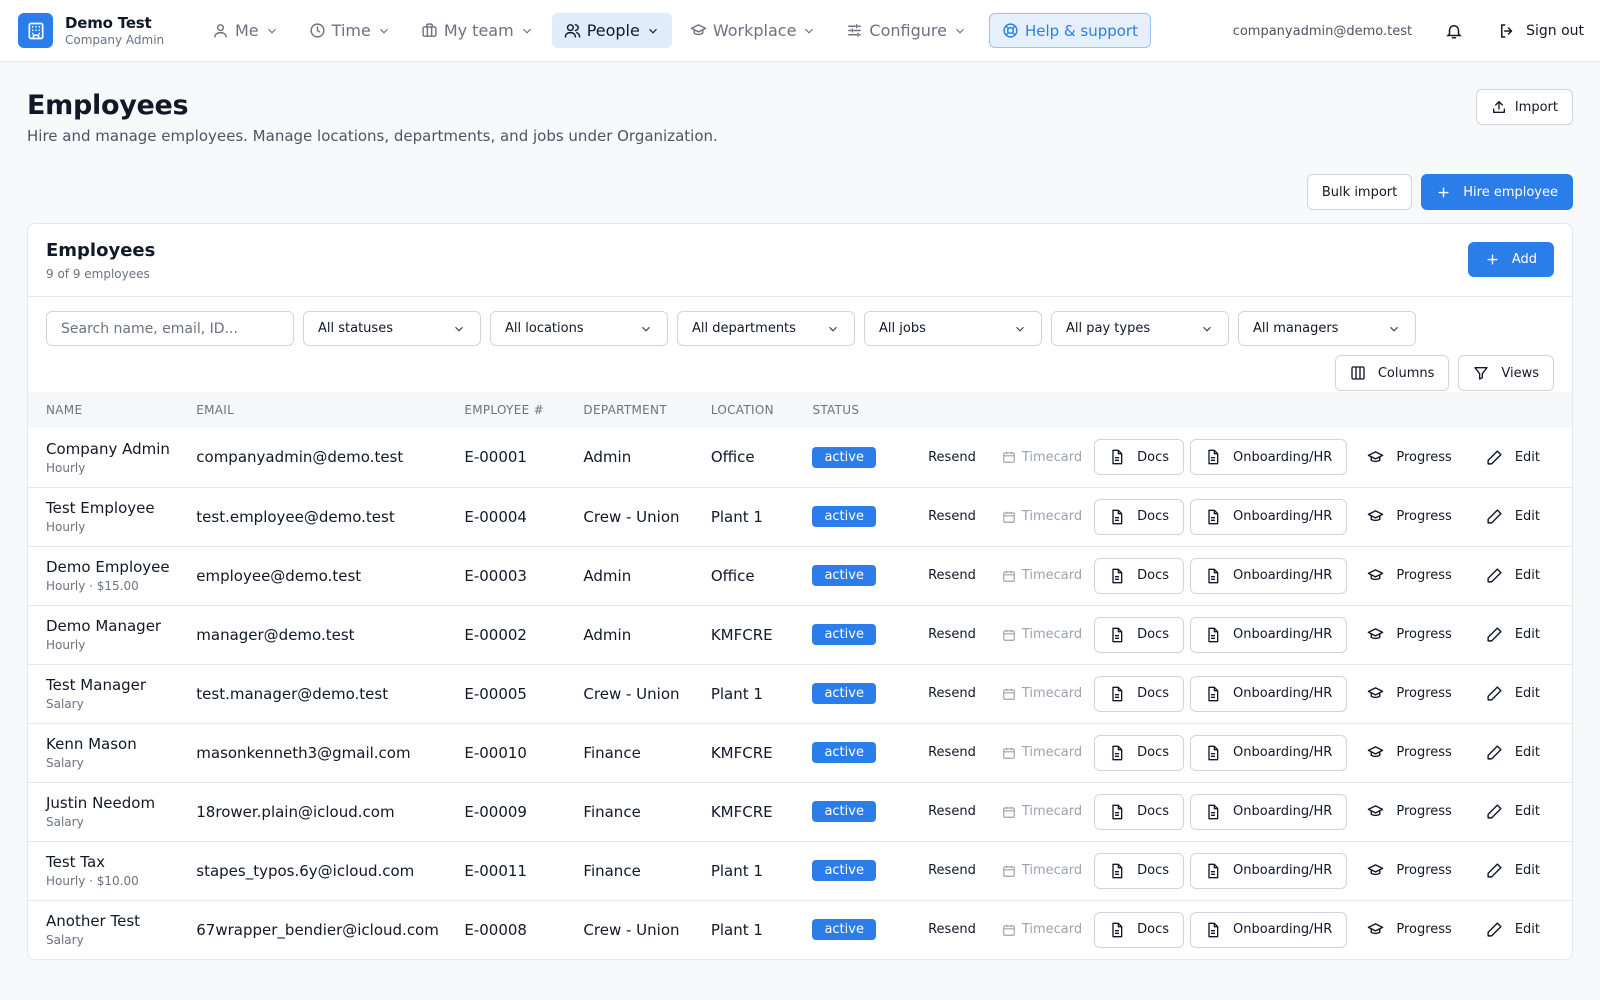  I want to click on brand: Demo Test Company Admin, so click(109, 30).